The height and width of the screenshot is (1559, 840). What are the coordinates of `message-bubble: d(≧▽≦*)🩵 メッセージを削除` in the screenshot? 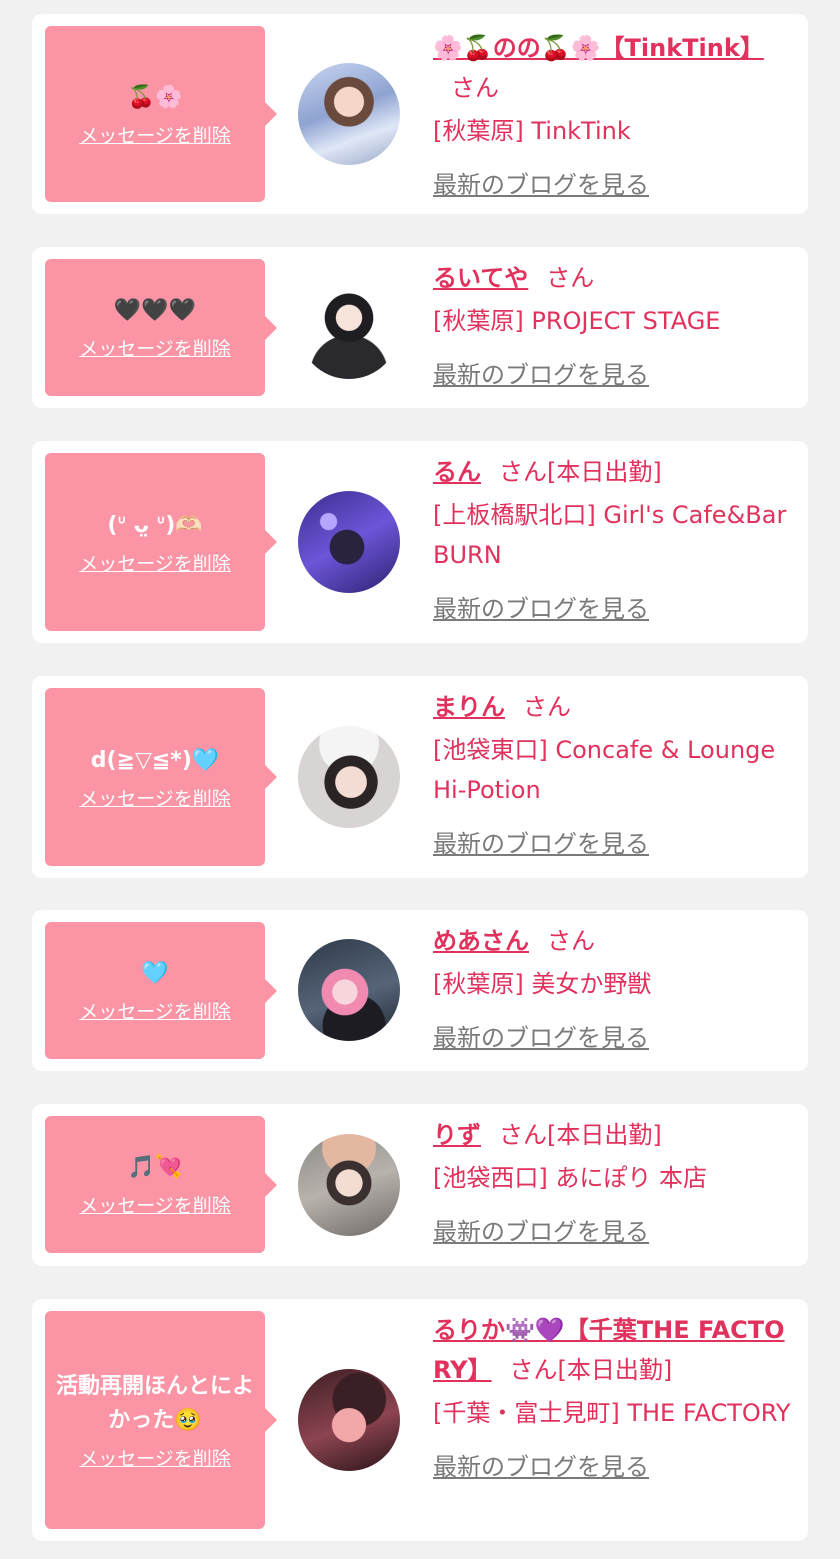 It's located at (161, 777).